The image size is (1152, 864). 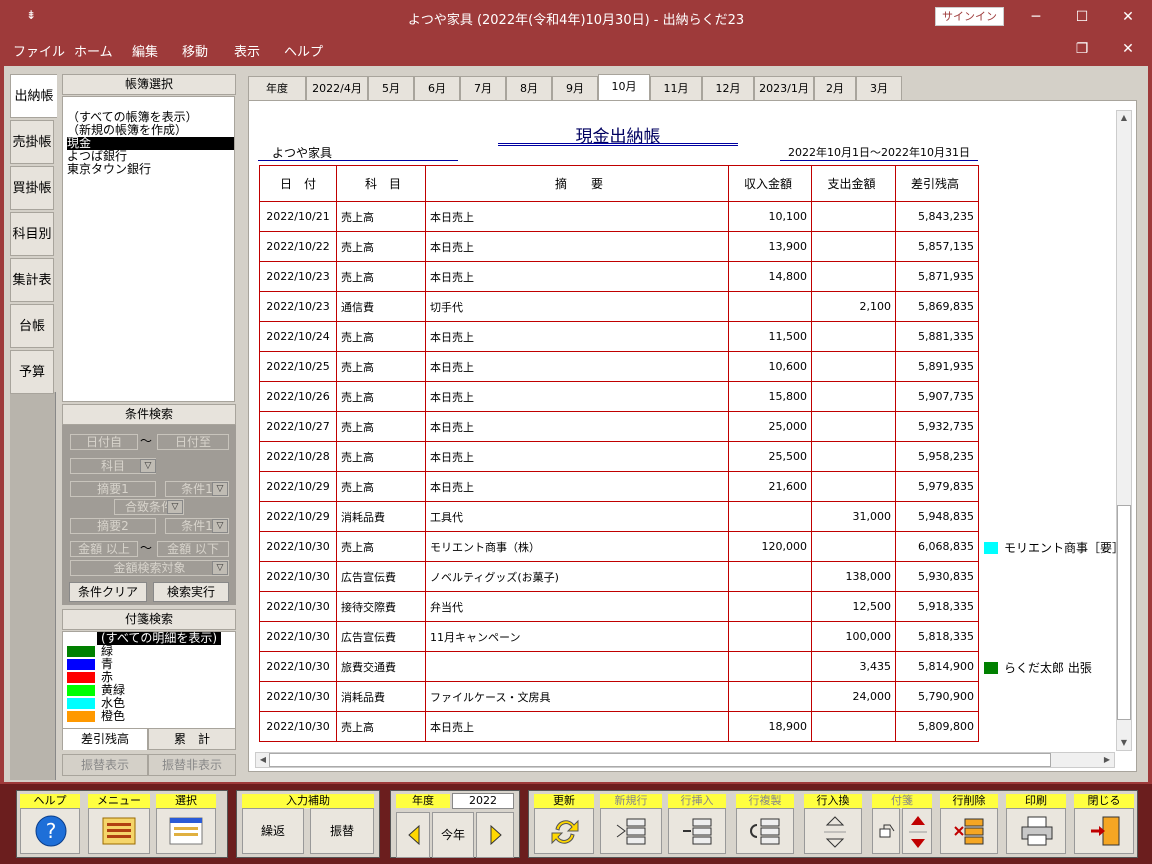 I want to click on tag-item: 緑, so click(x=149, y=651).